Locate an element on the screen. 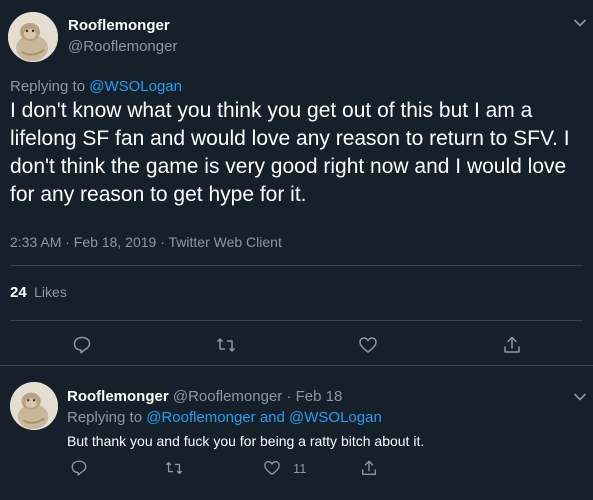  likes-stat: 24 Likes is located at coordinates (38, 293).